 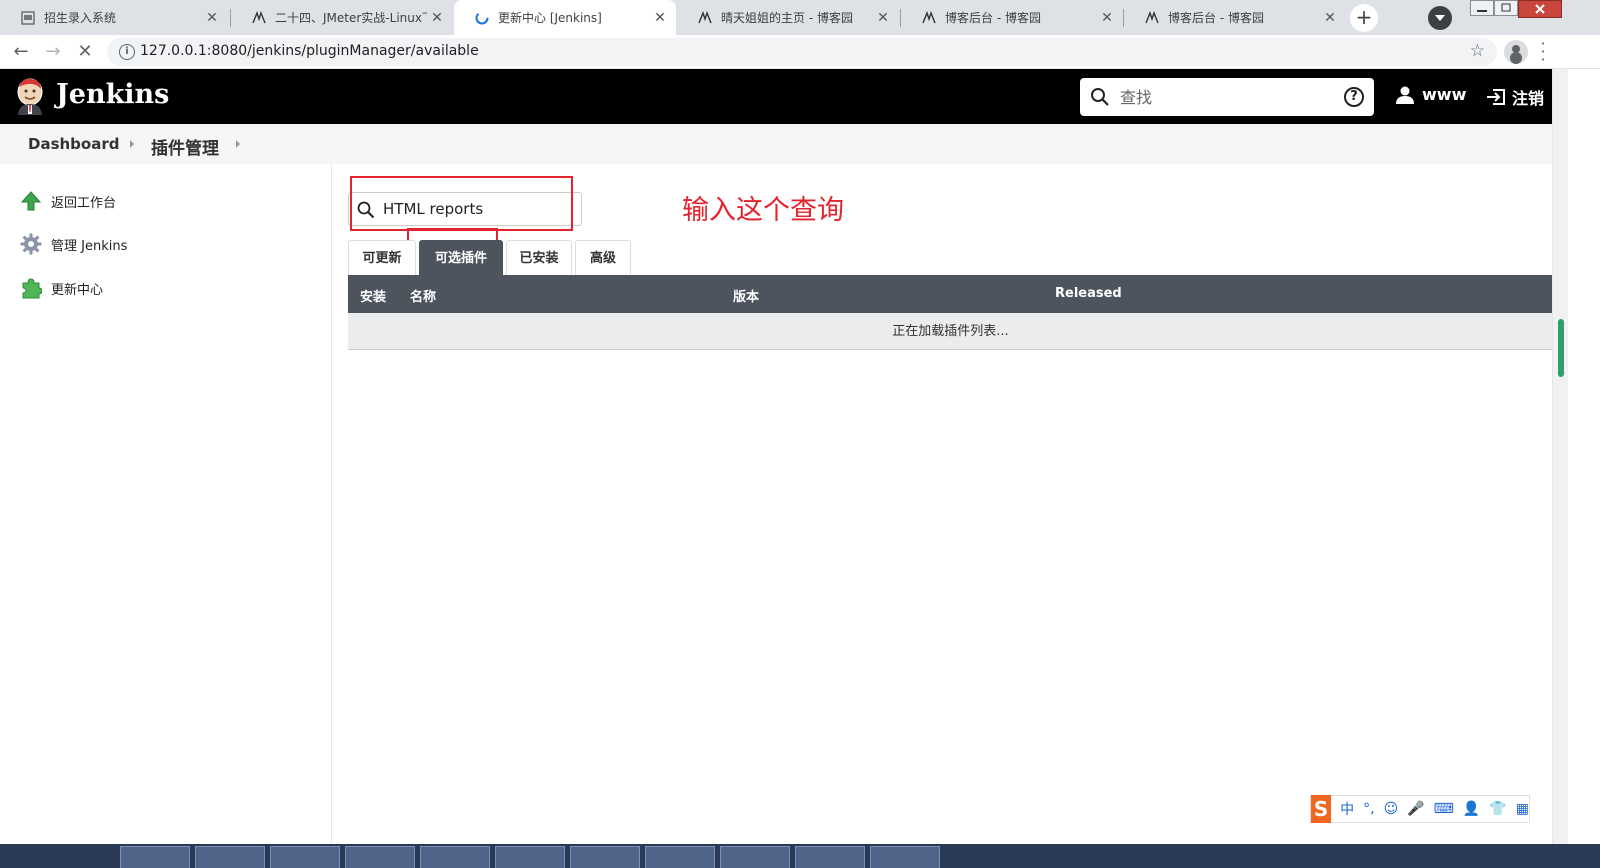 I want to click on sidebar-item-update-center: 更新中心, so click(x=61, y=288).